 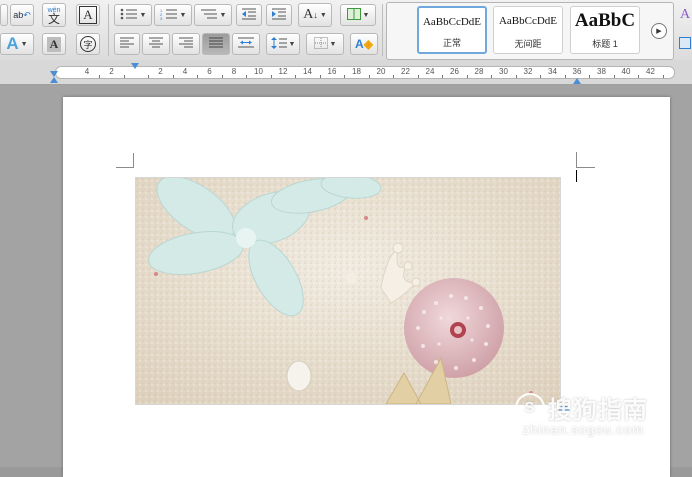 What do you see at coordinates (156, 44) in the screenshot?
I see `align-center-button` at bounding box center [156, 44].